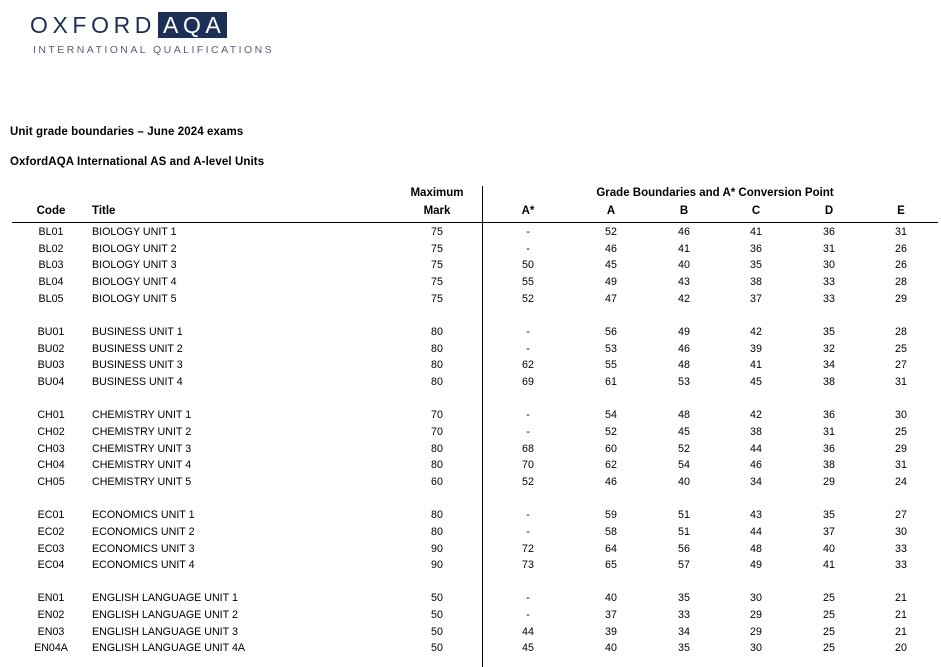 The width and height of the screenshot is (941, 667). Describe the element at coordinates (611, 548) in the screenshot. I see `cell-grade-a: 64` at that location.